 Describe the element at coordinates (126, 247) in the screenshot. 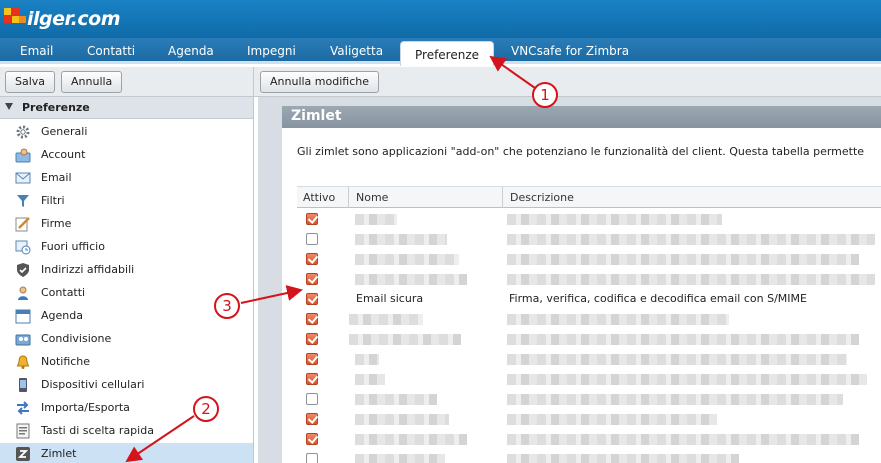

I see `sidebar-item-fuori-ufficio: Fuori ufficio` at that location.